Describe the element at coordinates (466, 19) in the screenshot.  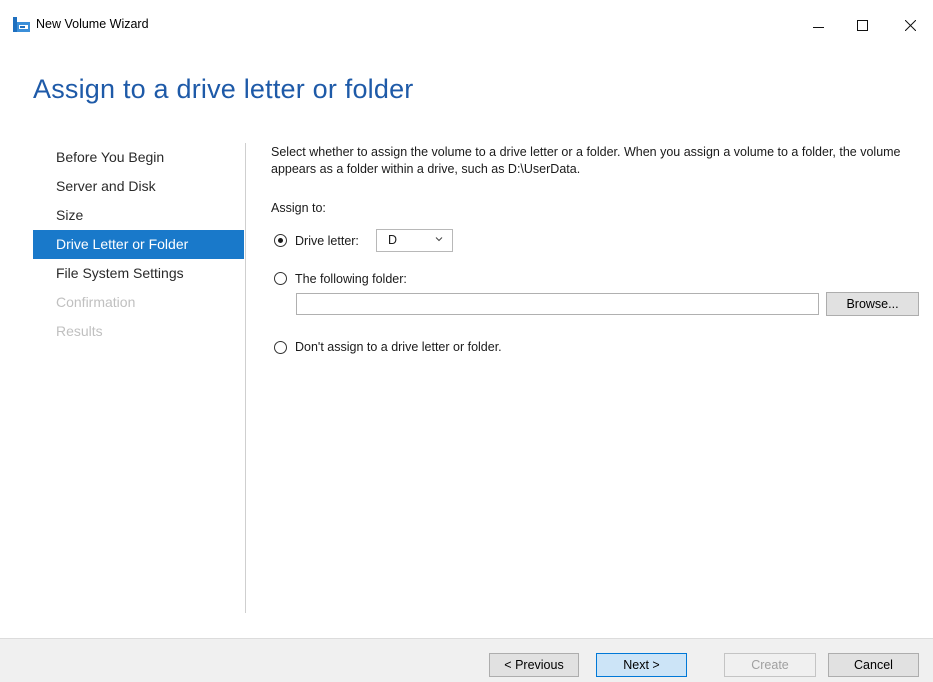
I see `title-bar: New Volume Wizard` at that location.